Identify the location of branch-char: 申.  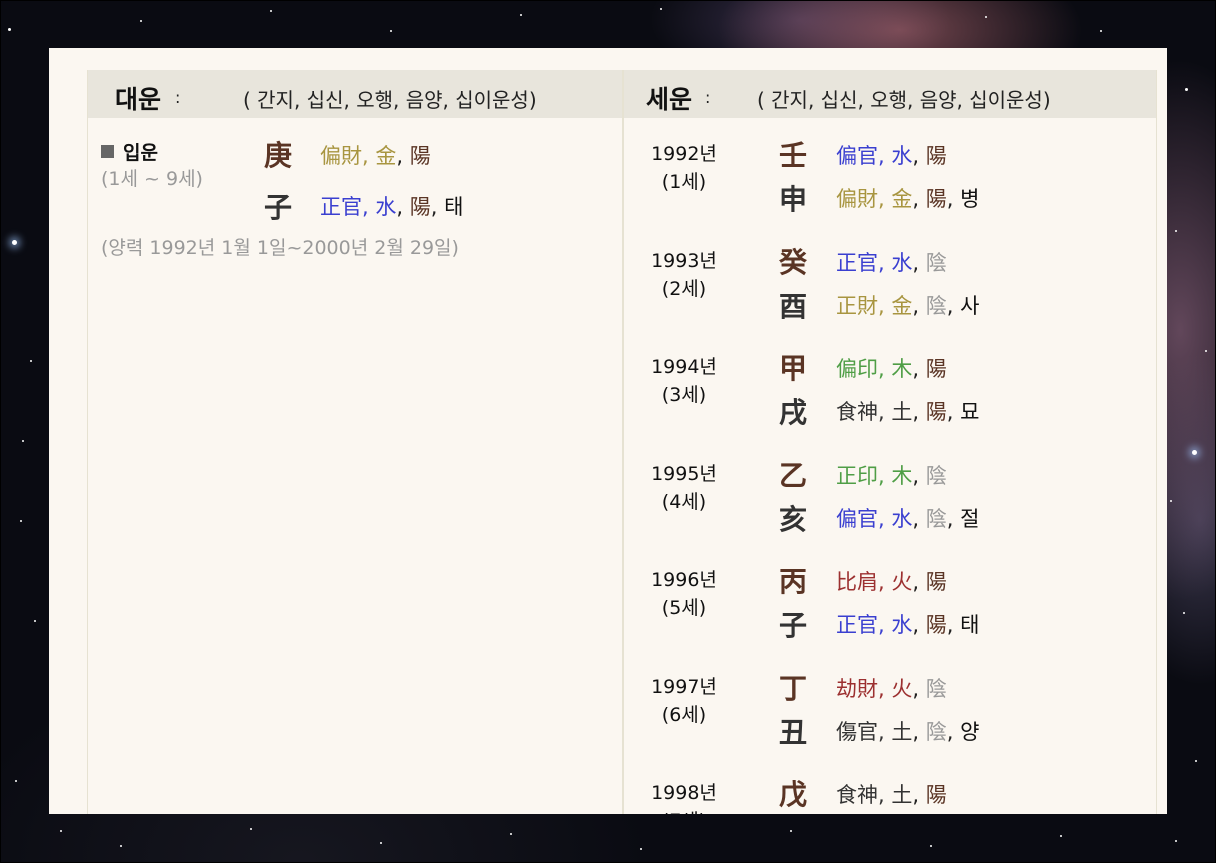
(793, 199).